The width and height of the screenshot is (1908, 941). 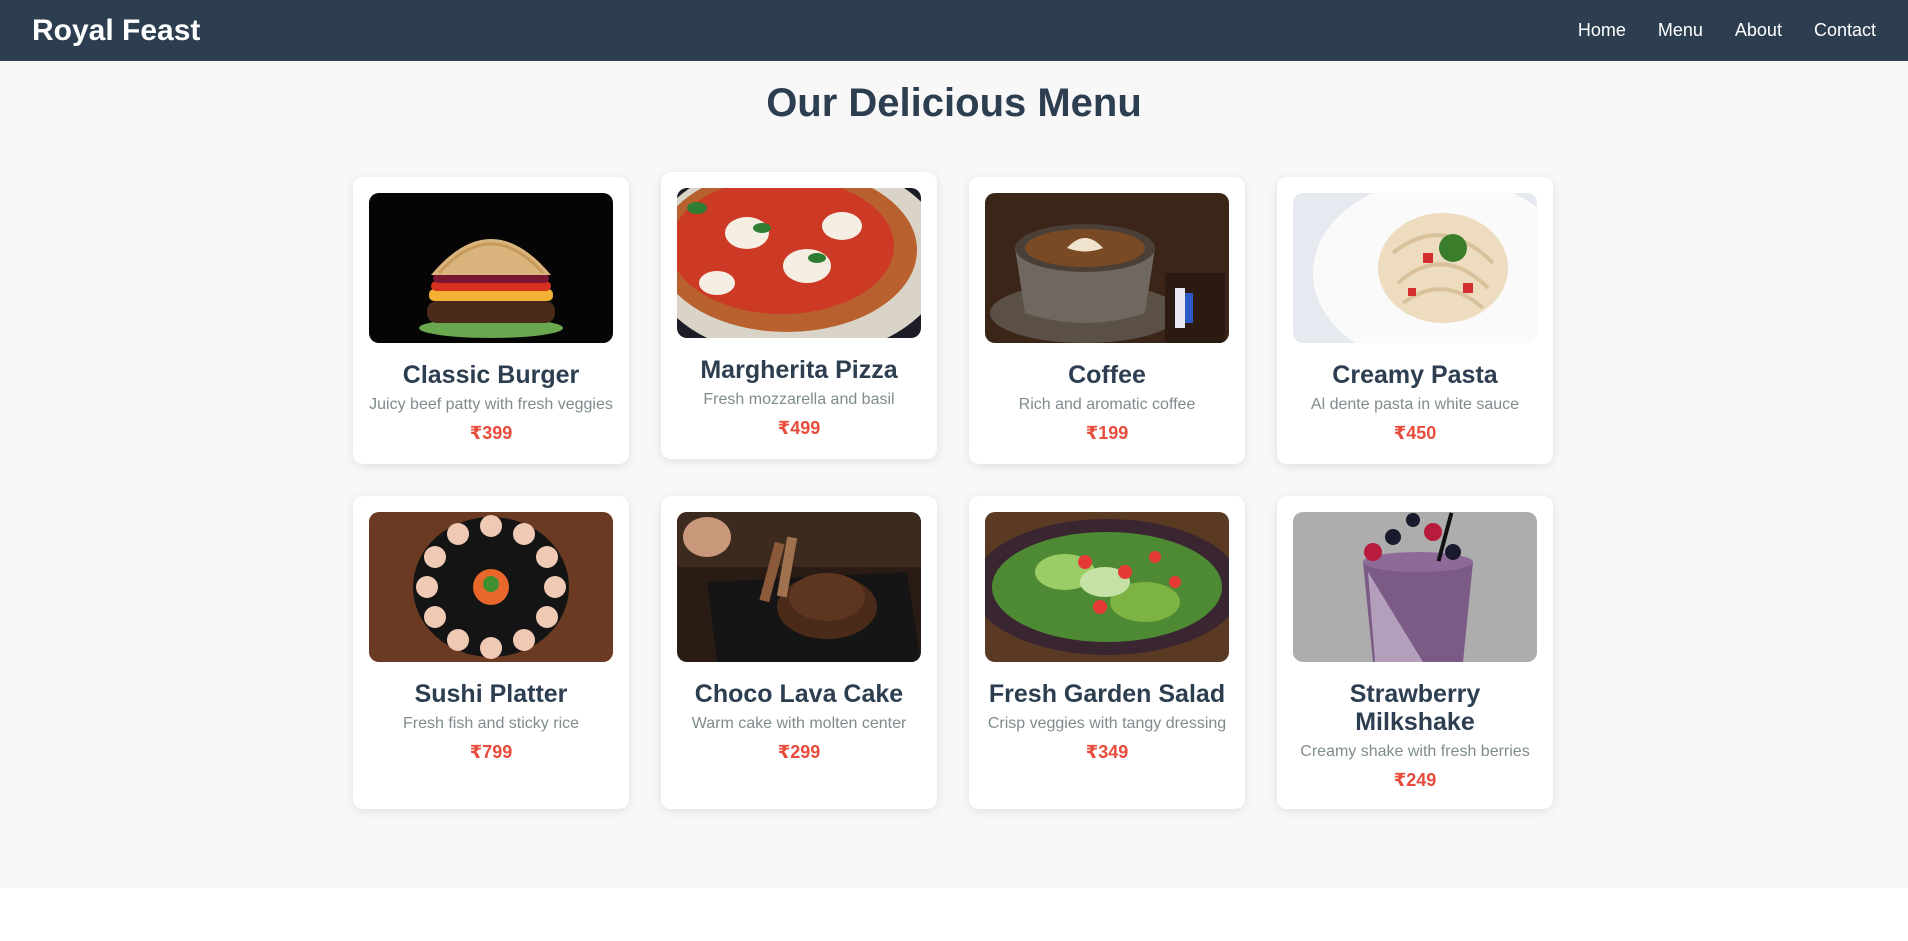 I want to click on pizza-image, so click(x=799, y=263).